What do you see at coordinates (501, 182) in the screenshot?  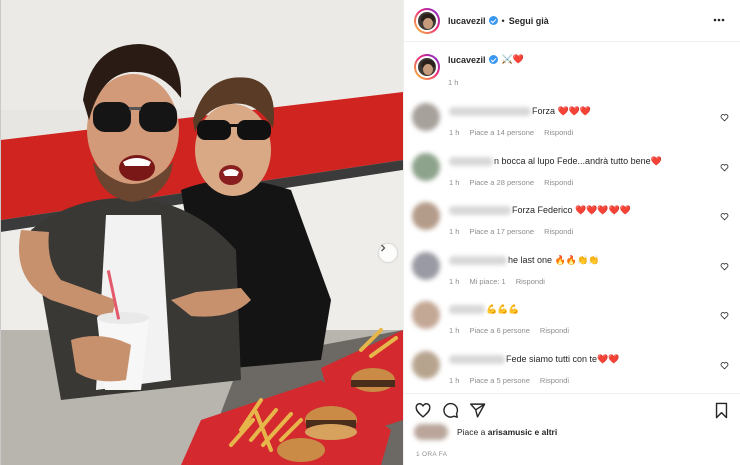 I see `comment-likes: Piace a 28 persone` at bounding box center [501, 182].